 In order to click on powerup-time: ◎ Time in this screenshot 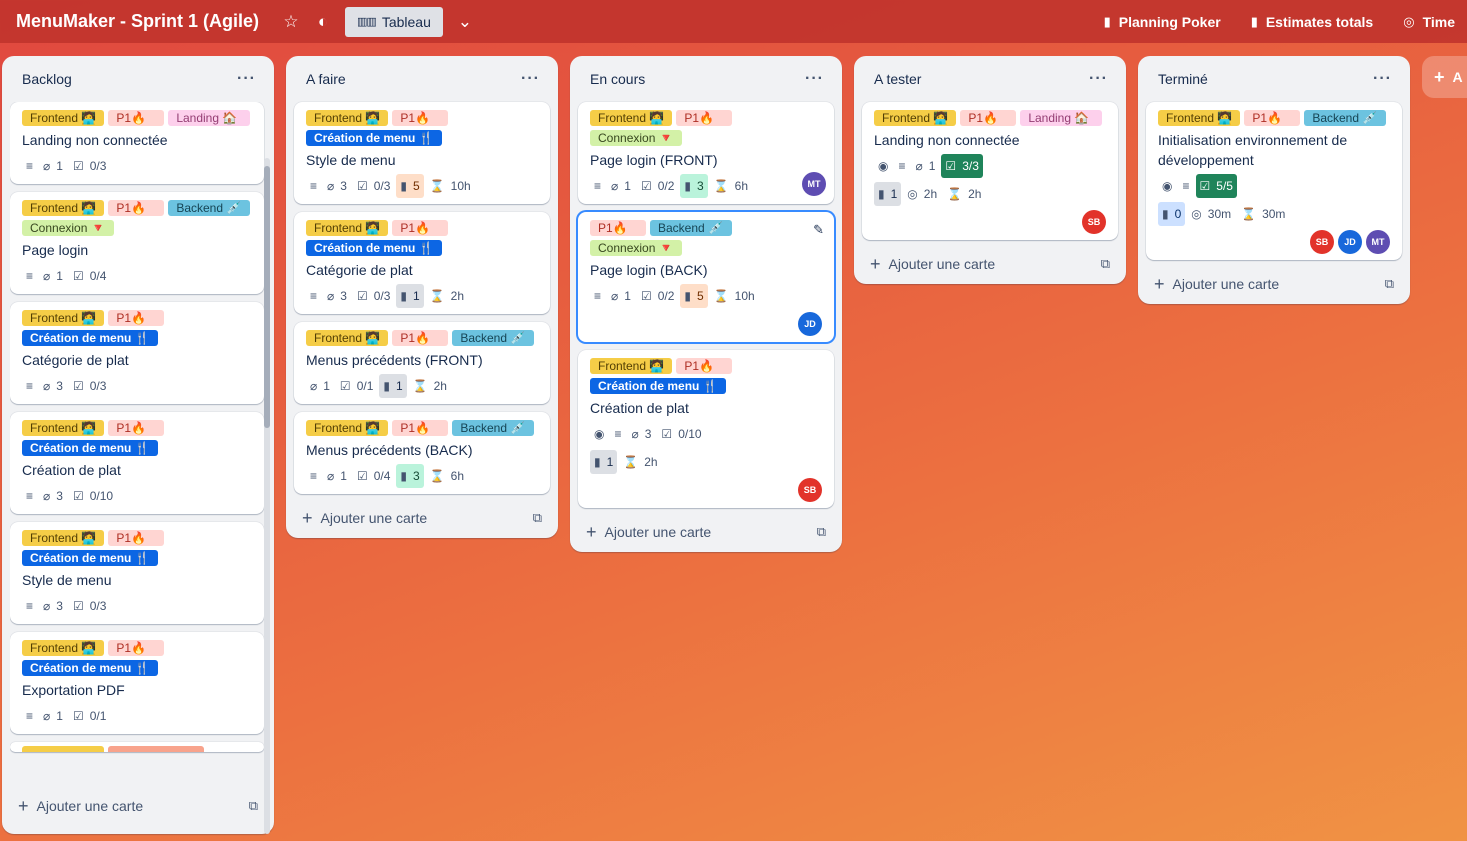, I will do `click(1429, 22)`.